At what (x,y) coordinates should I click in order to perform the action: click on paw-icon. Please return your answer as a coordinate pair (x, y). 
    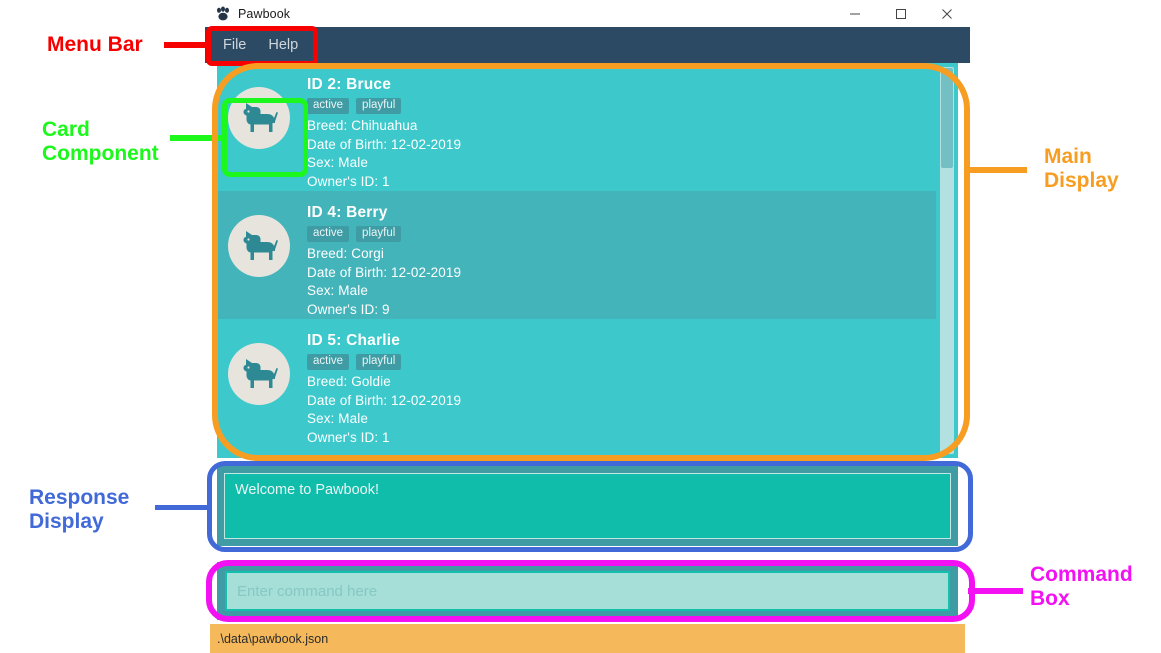
    Looking at the image, I should click on (223, 14).